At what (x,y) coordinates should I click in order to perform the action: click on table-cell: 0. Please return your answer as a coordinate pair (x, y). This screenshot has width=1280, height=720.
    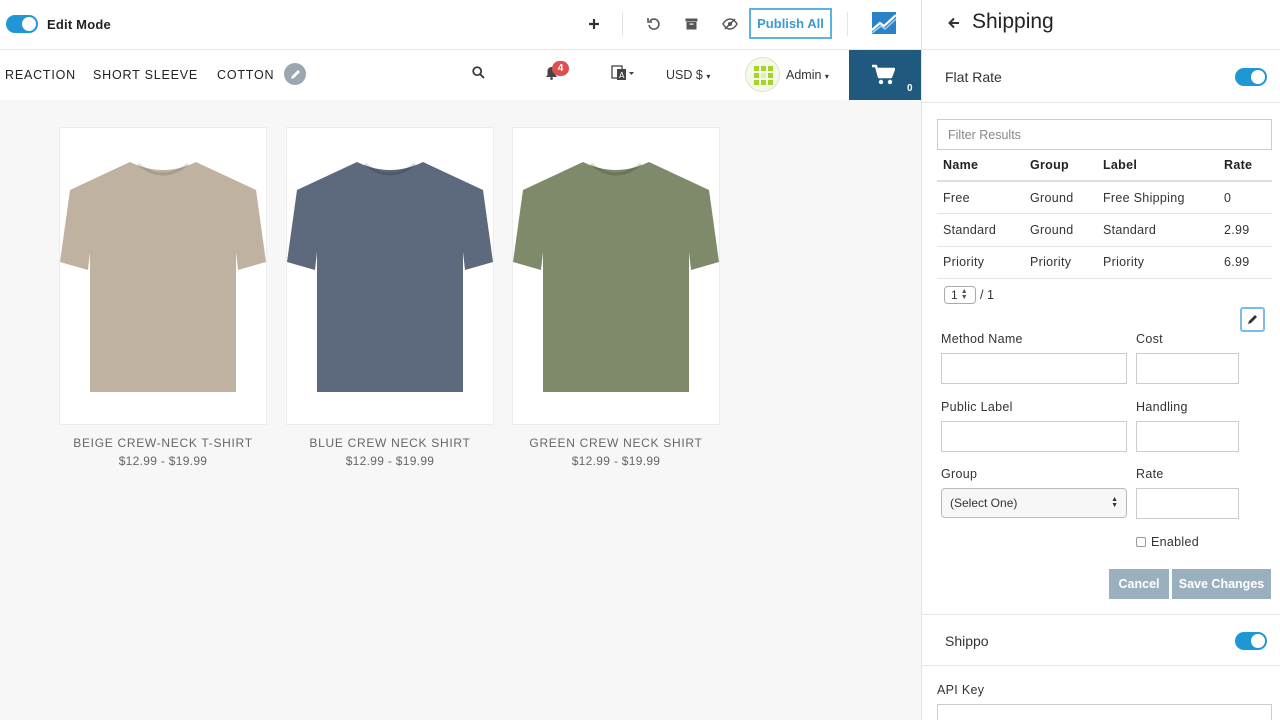
    Looking at the image, I should click on (1245, 197).